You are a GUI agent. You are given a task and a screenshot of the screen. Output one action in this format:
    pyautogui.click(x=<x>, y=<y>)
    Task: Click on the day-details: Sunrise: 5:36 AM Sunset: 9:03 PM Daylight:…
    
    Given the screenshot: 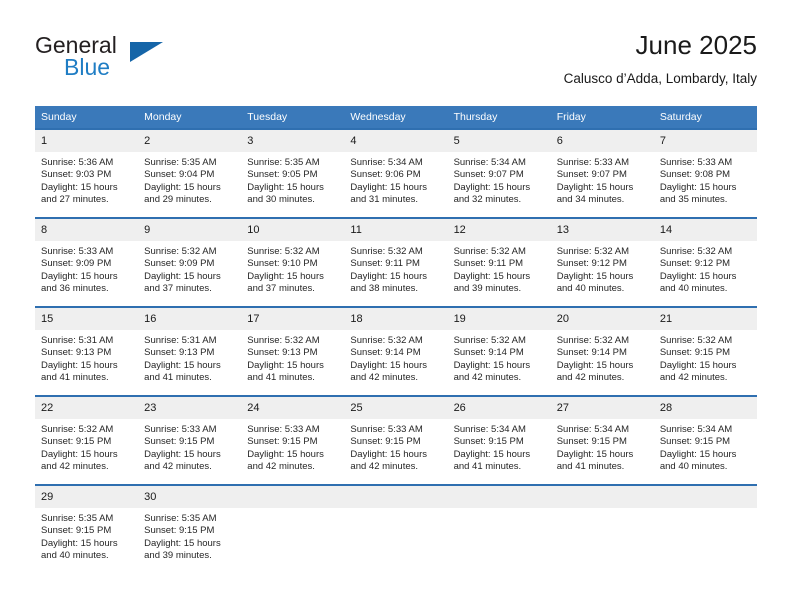 What is the action you would take?
    pyautogui.click(x=86, y=179)
    